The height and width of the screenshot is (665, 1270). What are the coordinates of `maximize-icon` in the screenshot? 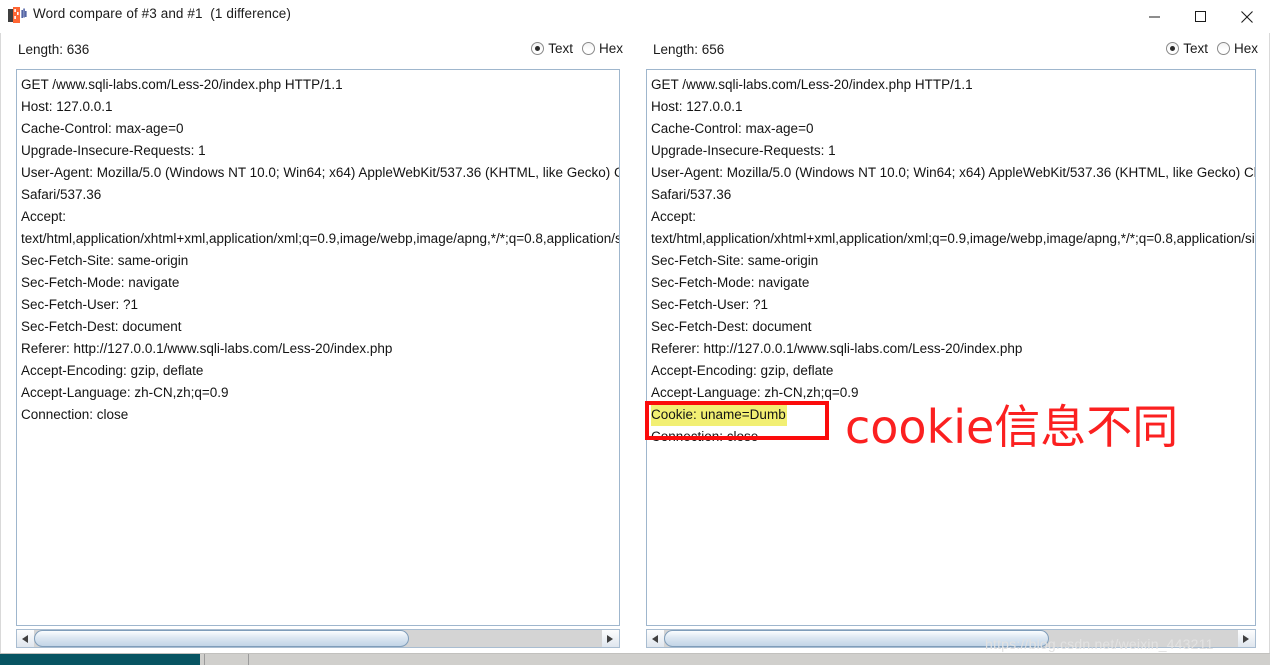 It's located at (1201, 16).